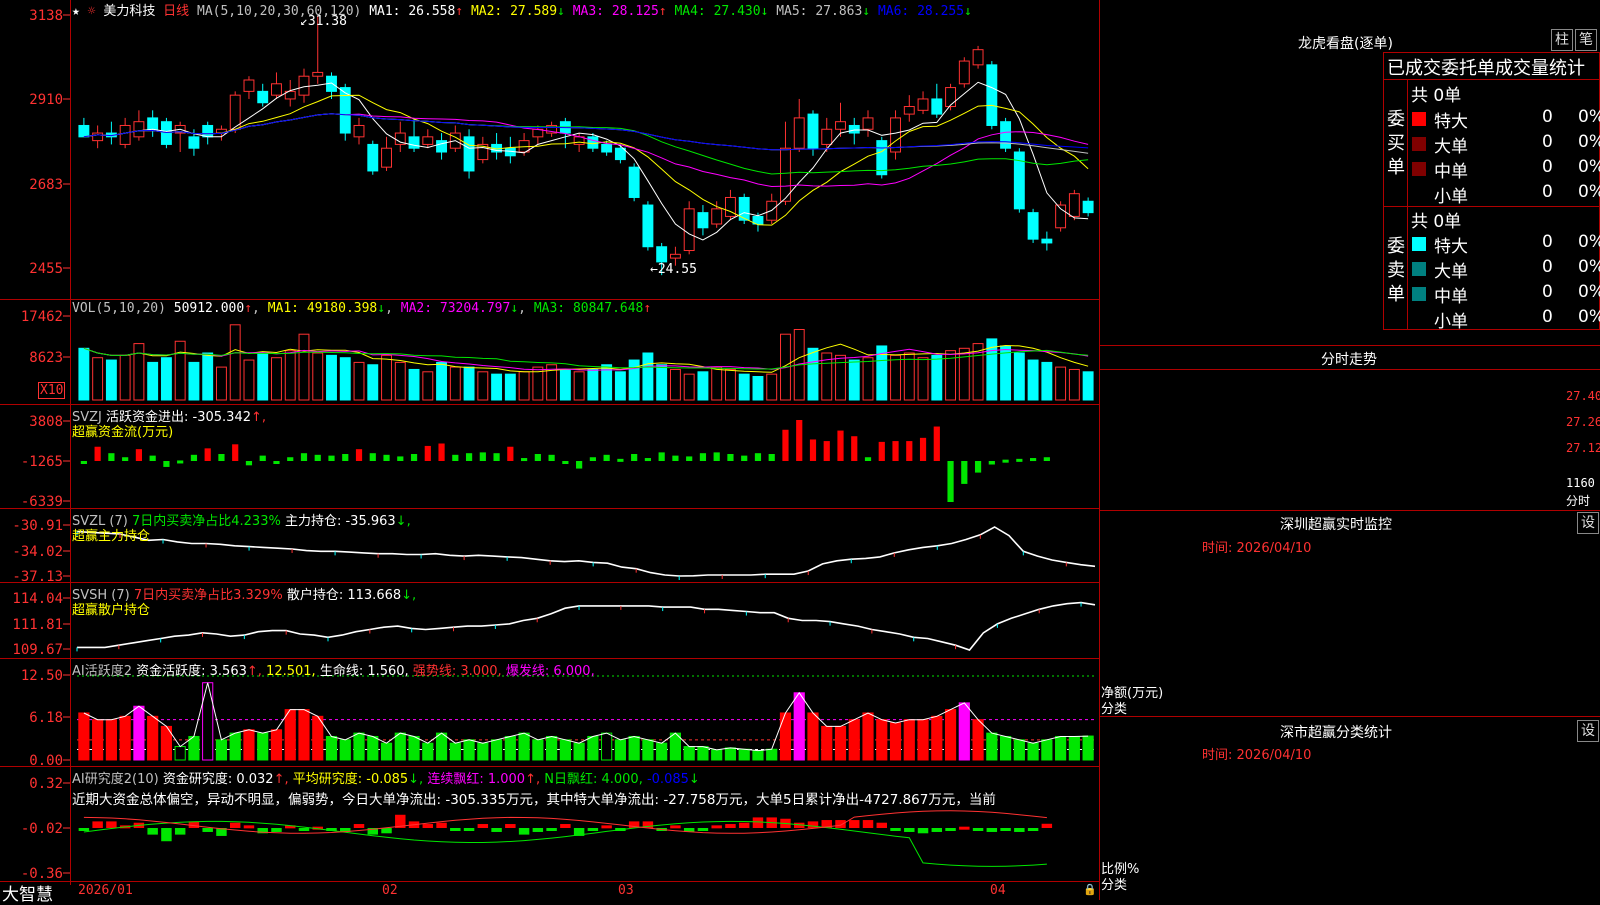 The height and width of the screenshot is (905, 1600). Describe the element at coordinates (76, 11) in the screenshot. I see `star-icon: ★` at that location.